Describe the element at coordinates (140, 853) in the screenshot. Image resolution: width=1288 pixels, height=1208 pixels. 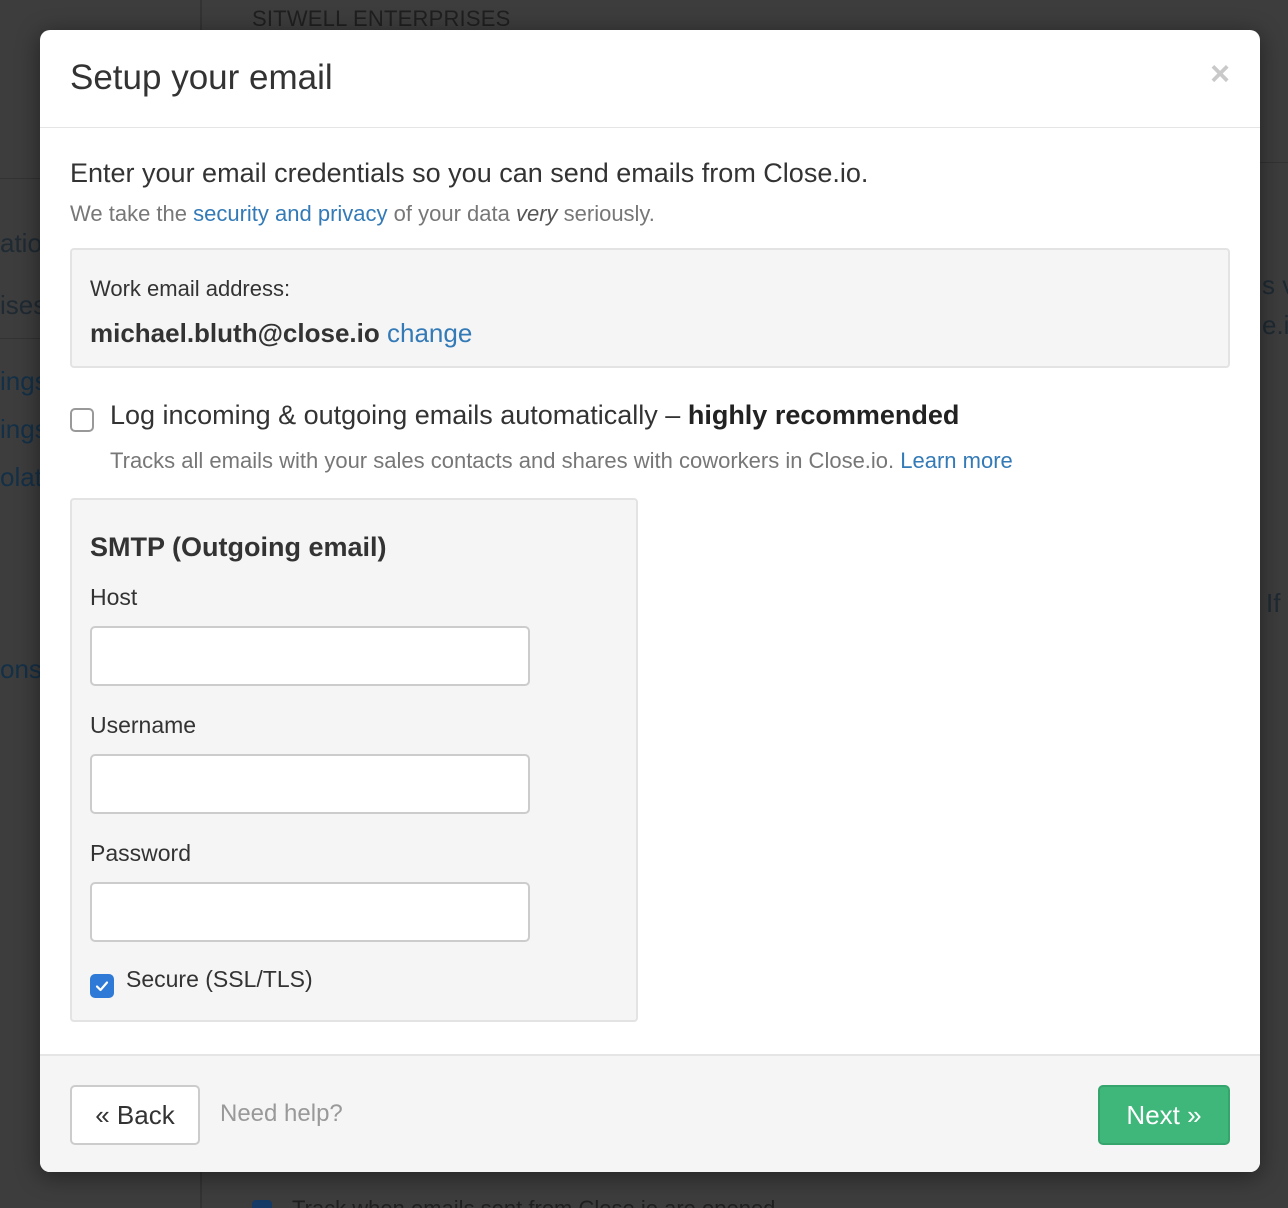
I see `password-label: Password` at that location.